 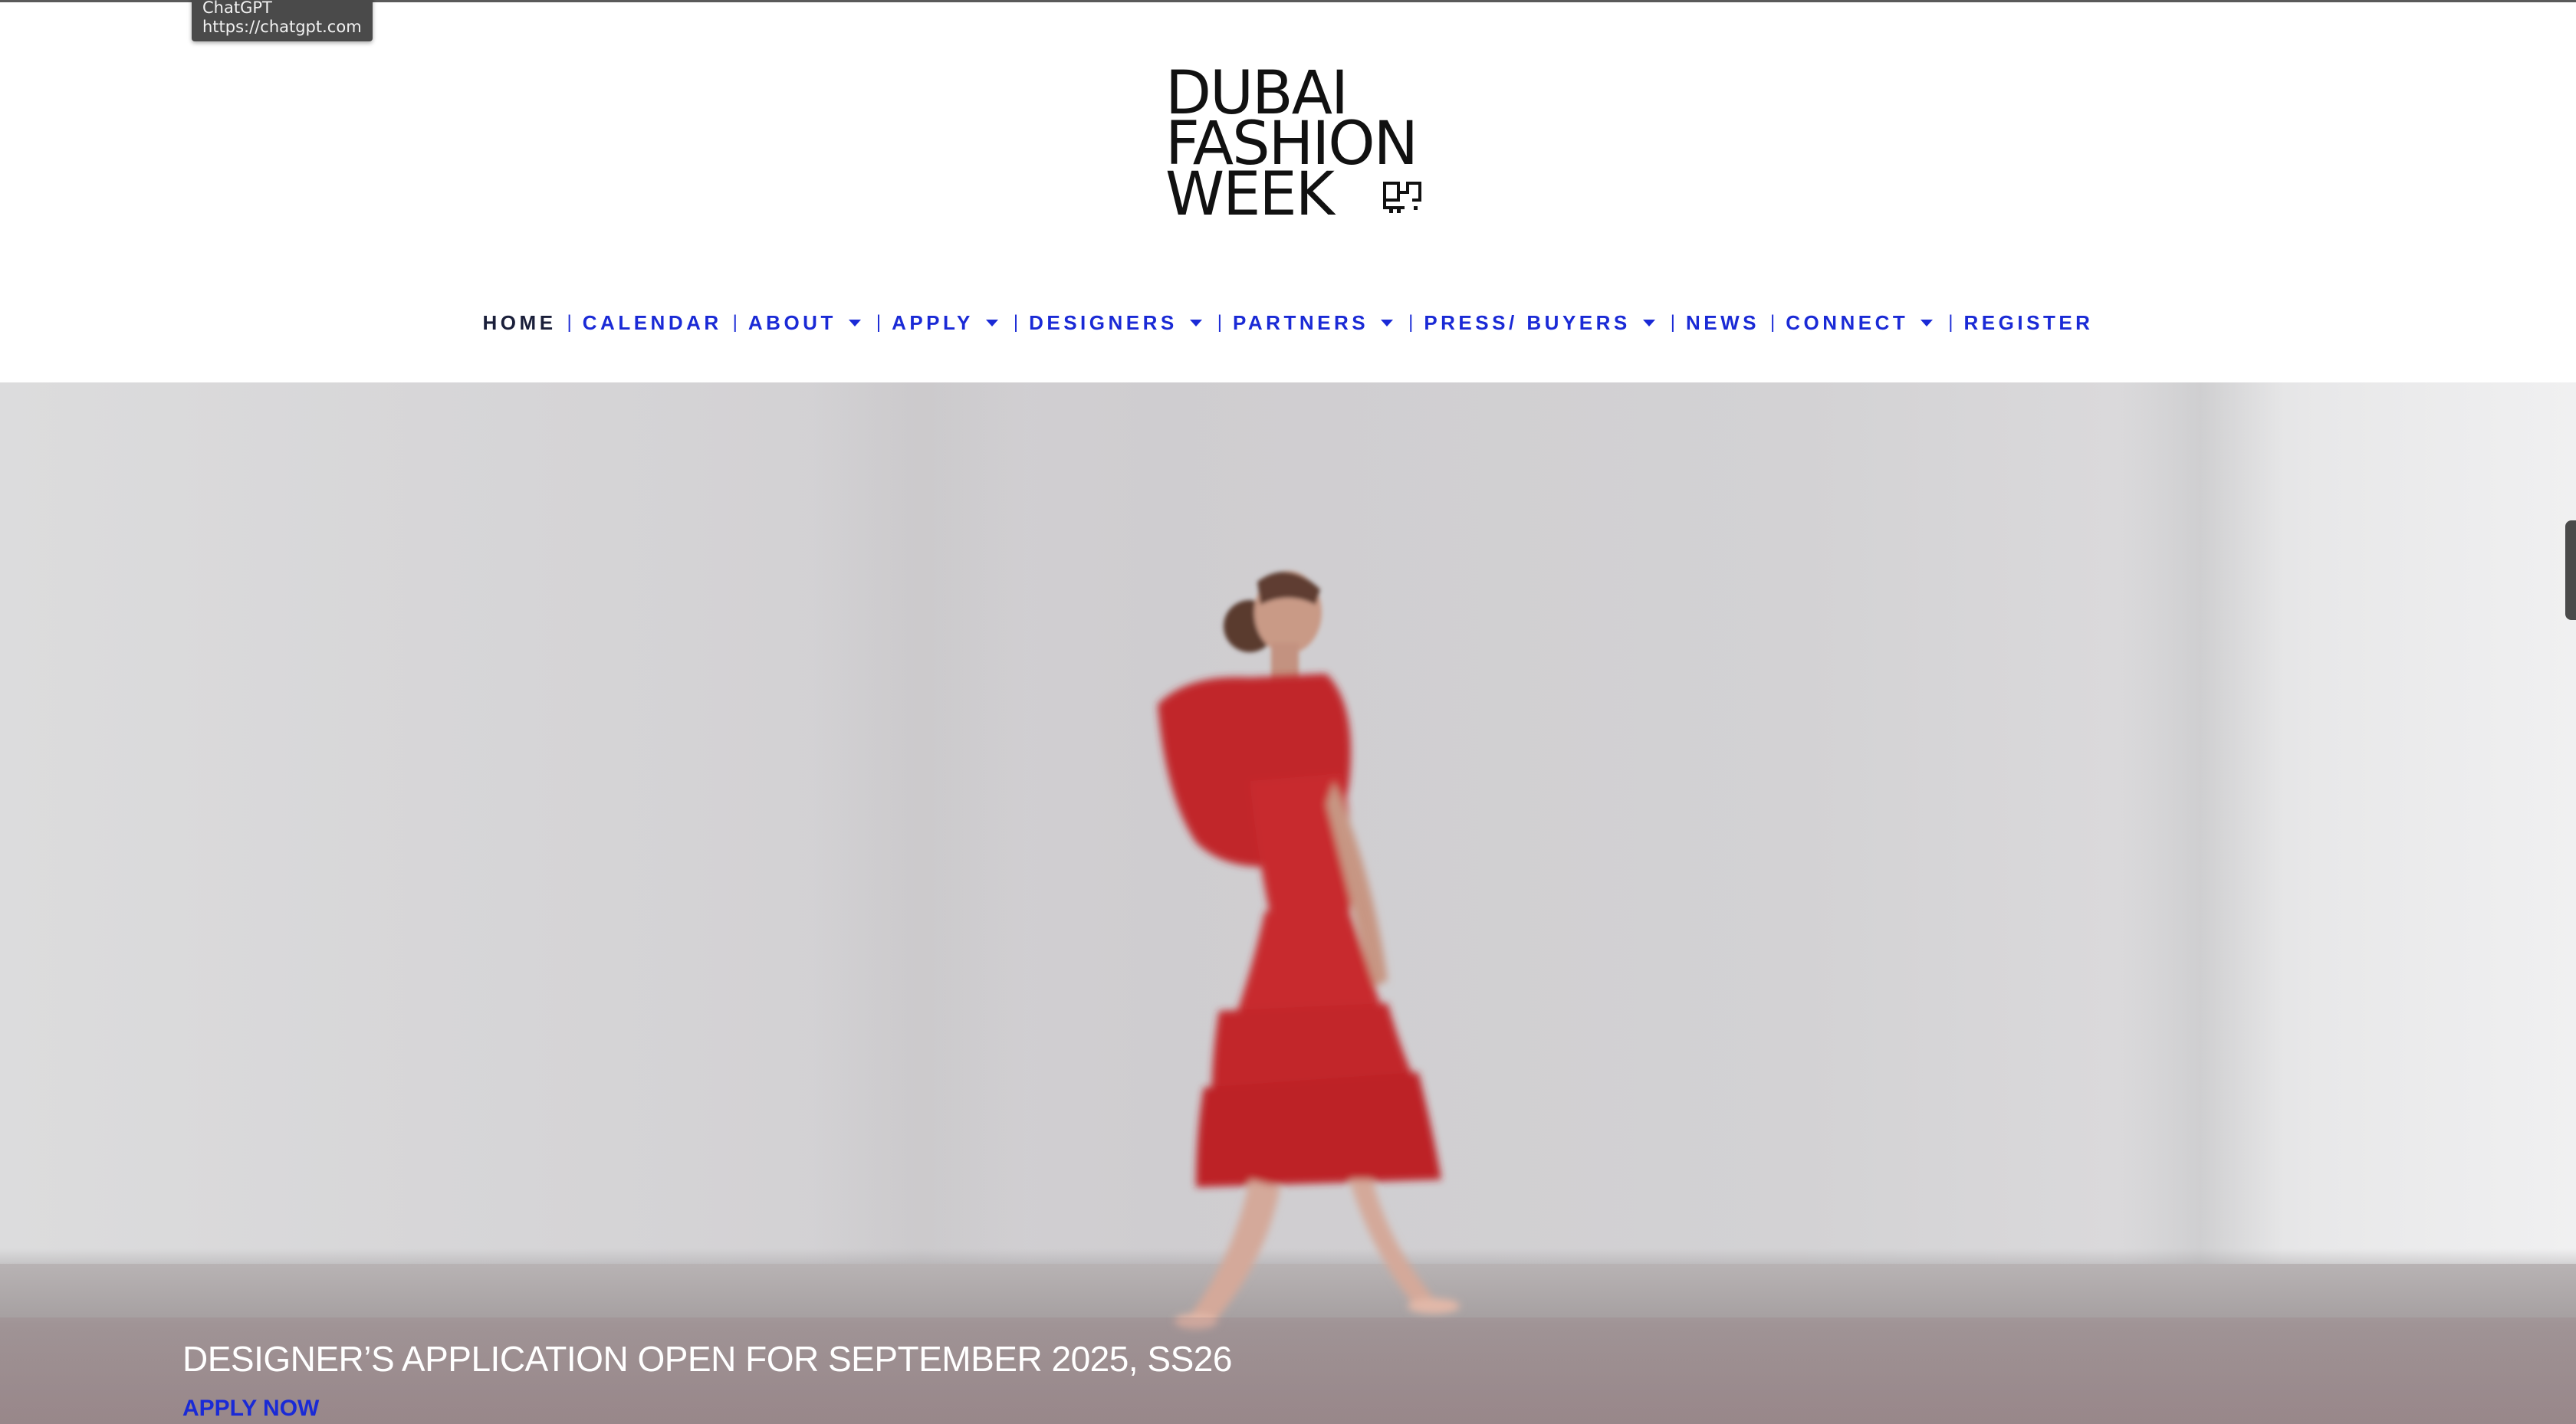 I want to click on nav-item-connect: CONNECT, so click(x=1861, y=323).